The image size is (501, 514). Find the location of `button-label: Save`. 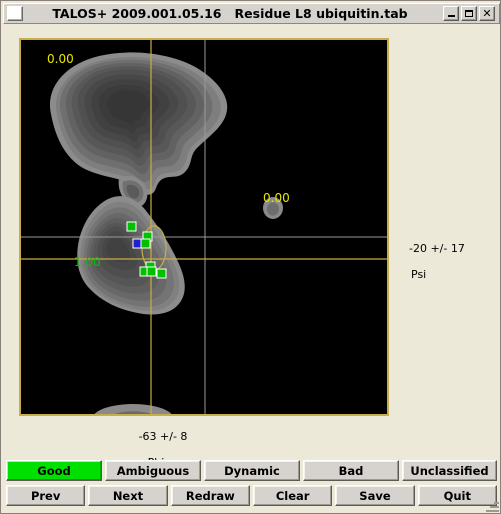

button-label: Save is located at coordinates (375, 495).